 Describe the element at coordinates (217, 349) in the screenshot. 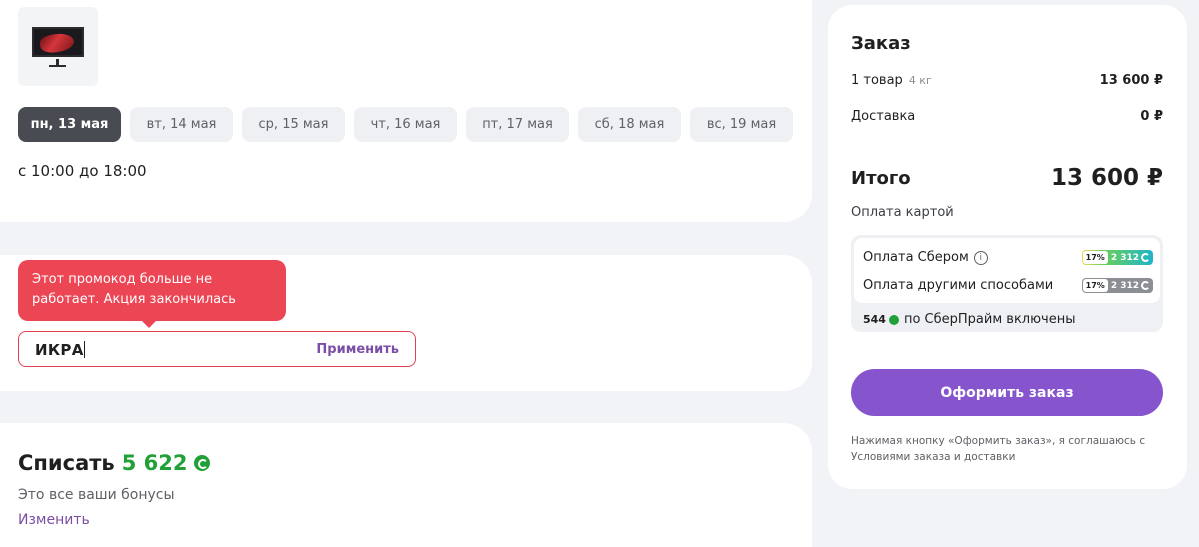

I see `promo-code-input: ИКРА Применить` at that location.